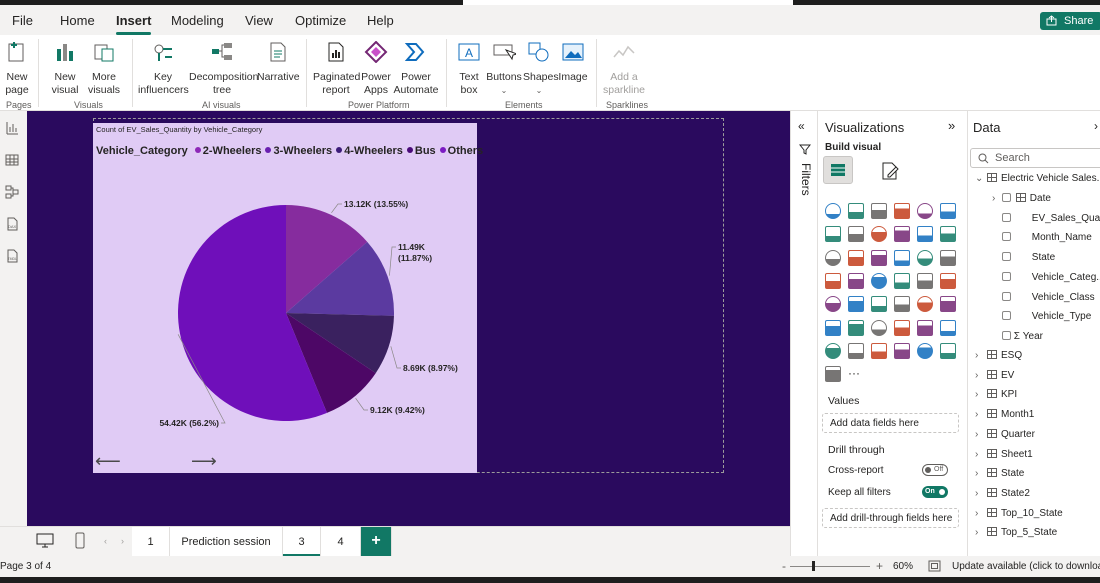 The height and width of the screenshot is (583, 1100). What do you see at coordinates (1043, 297) in the screenshot?
I see `field-item: Vehicle_Class` at bounding box center [1043, 297].